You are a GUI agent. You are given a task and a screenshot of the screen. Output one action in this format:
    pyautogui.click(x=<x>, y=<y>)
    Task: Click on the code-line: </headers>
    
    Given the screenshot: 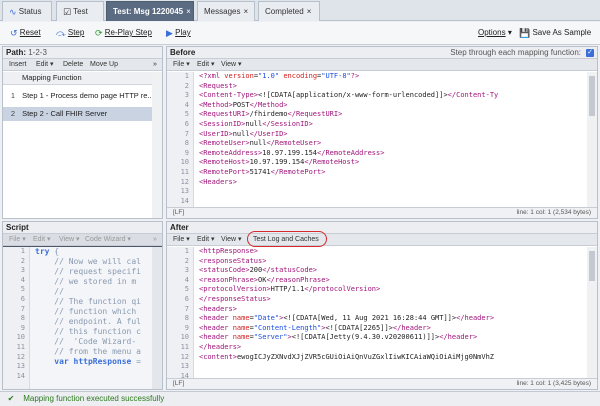 What is the action you would take?
    pyautogui.click(x=393, y=348)
    